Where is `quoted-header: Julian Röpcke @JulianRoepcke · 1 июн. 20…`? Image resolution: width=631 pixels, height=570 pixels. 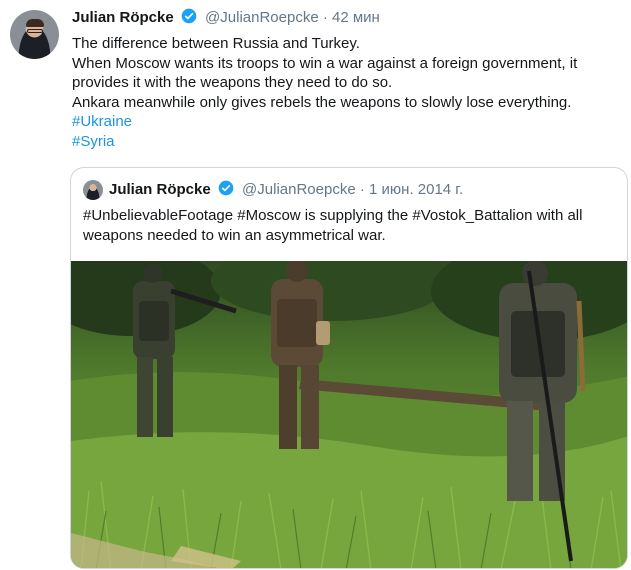 quoted-header: Julian Röpcke @JulianRoepcke · 1 июн. 20… is located at coordinates (286, 190).